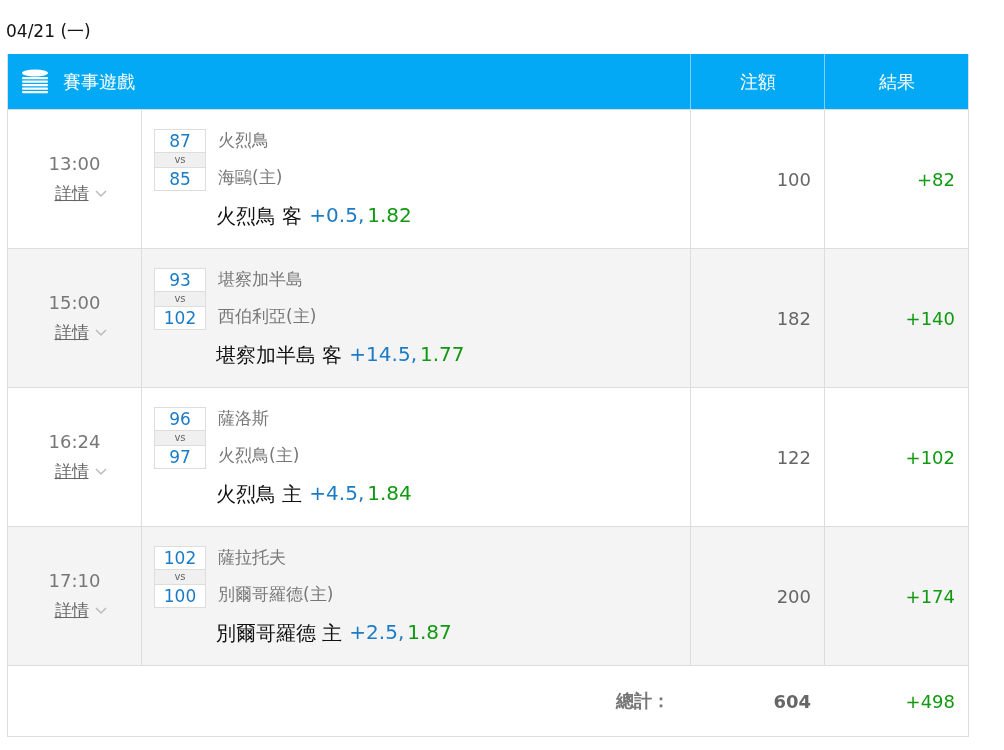  What do you see at coordinates (429, 633) in the screenshot?
I see `odds-value: 1.87` at bounding box center [429, 633].